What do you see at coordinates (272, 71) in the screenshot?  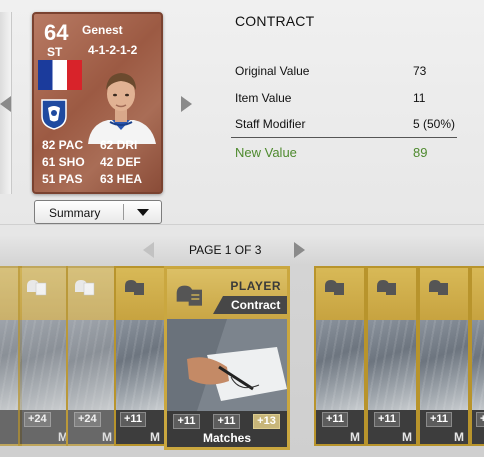 I see `original-value-label: Original Value` at bounding box center [272, 71].